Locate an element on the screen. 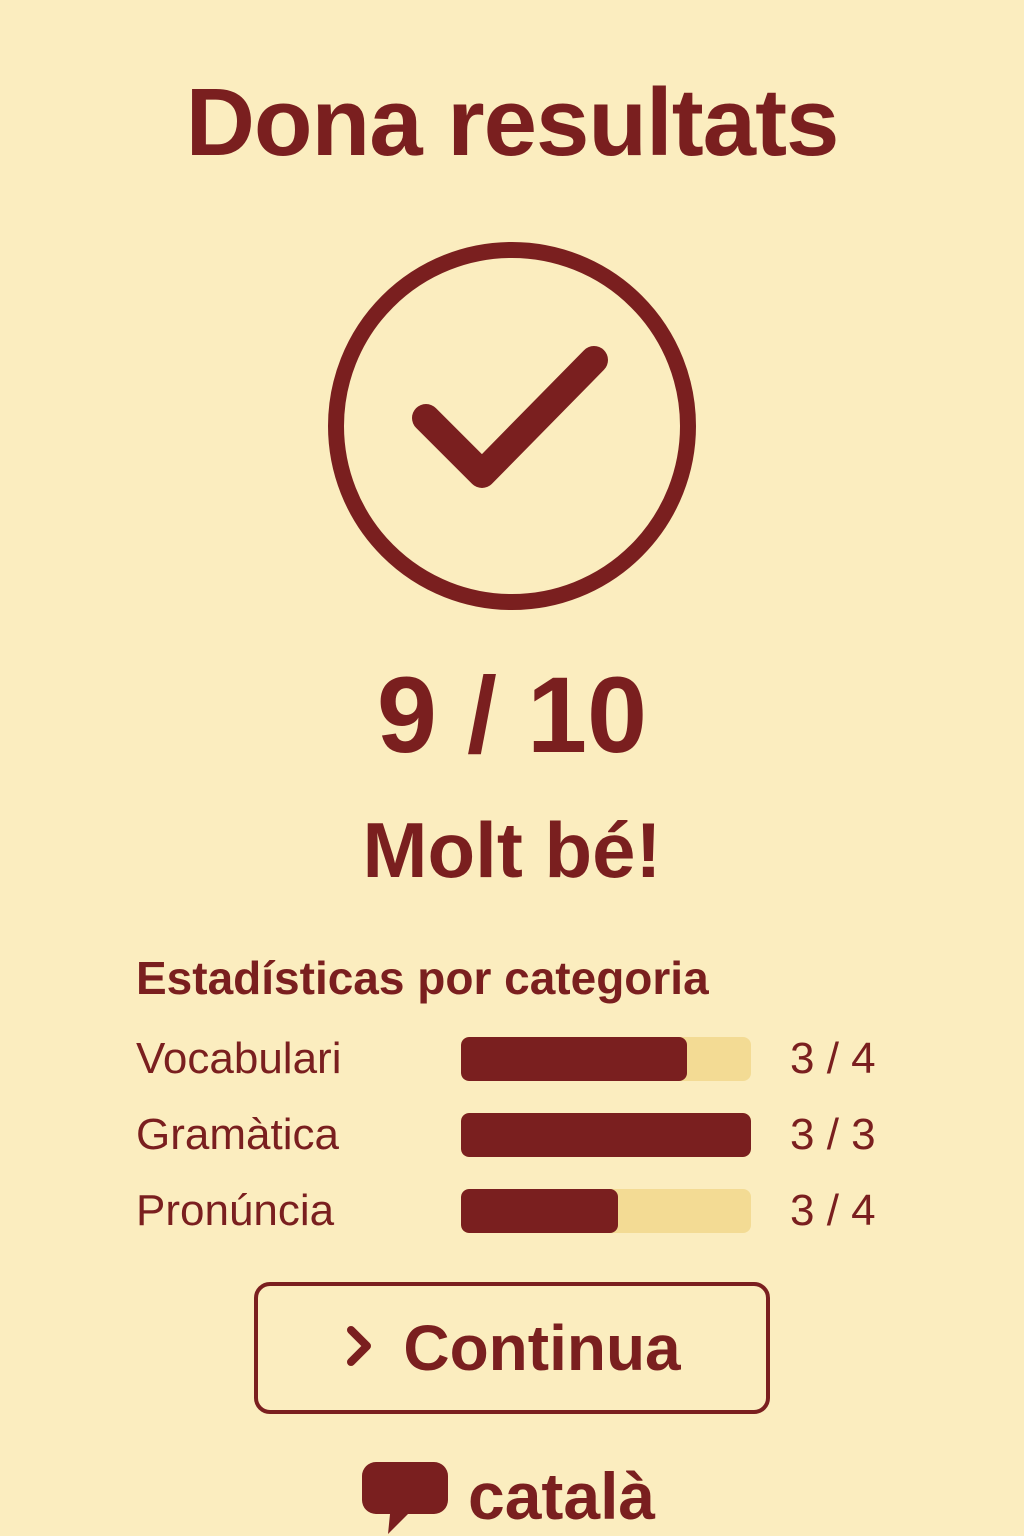 This screenshot has height=1536, width=1024. check-circle-icon is located at coordinates (512, 426).